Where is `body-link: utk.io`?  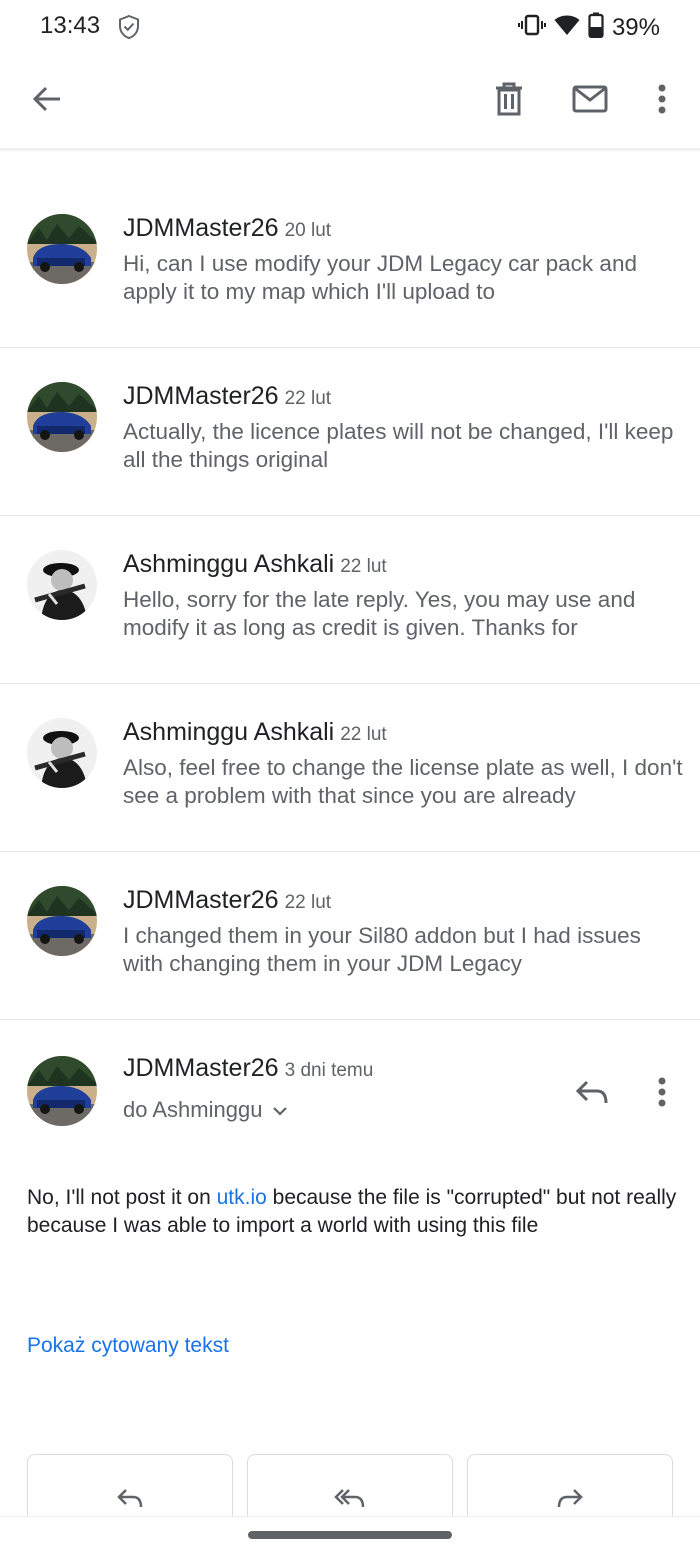 body-link: utk.io is located at coordinates (242, 1197).